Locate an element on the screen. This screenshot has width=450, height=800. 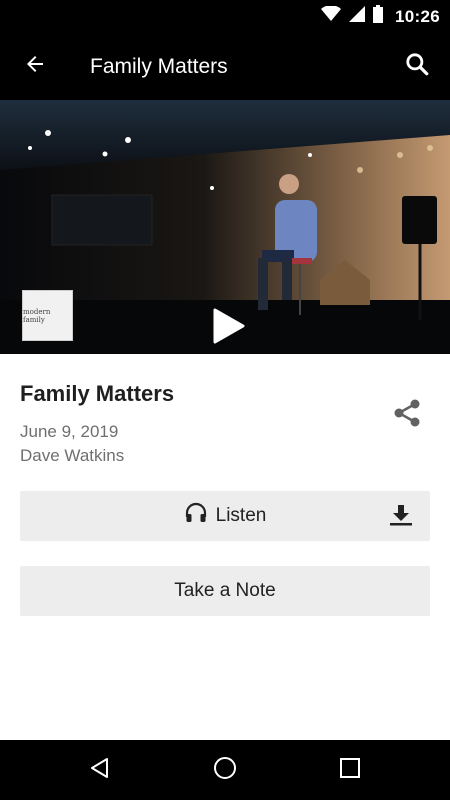
back-button is located at coordinates (35, 66).